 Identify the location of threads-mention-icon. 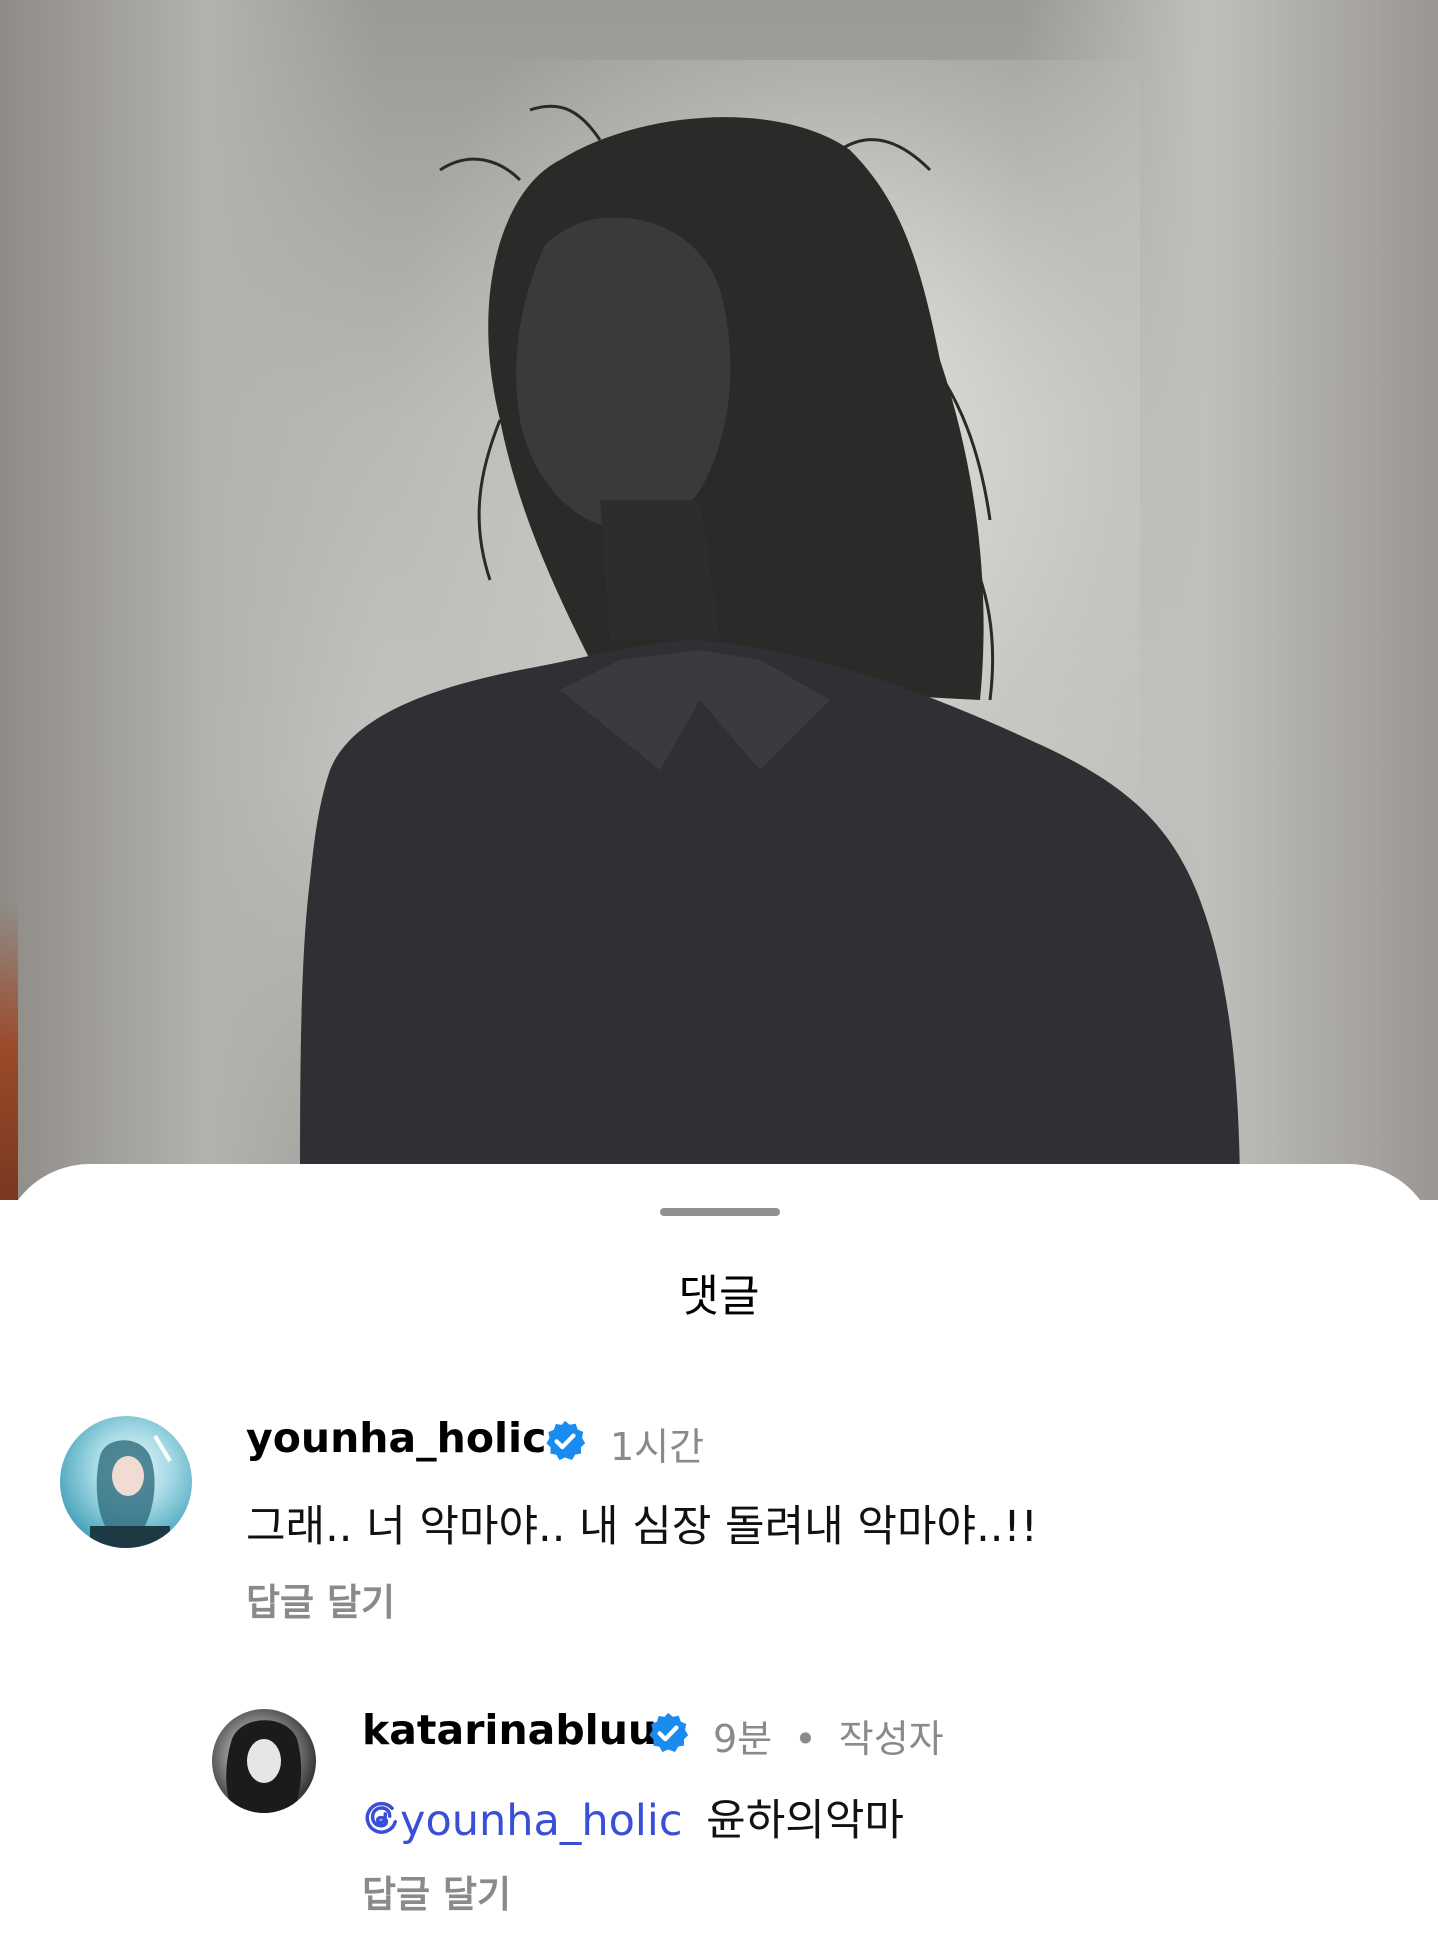
(381, 1817).